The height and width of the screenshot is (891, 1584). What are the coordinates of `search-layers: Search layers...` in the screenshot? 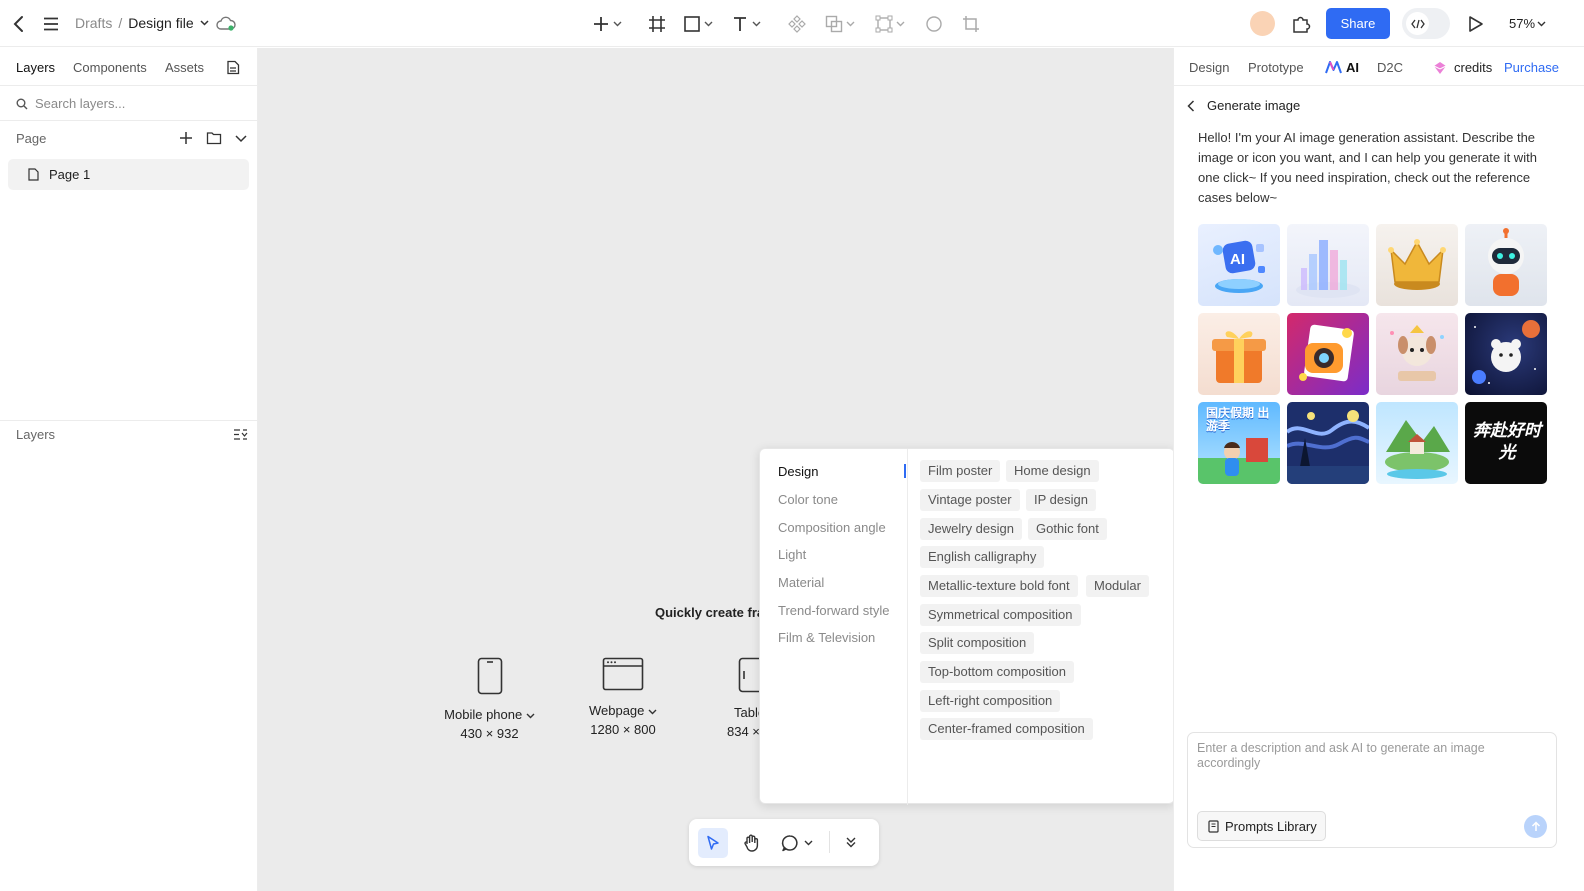 It's located at (70, 103).